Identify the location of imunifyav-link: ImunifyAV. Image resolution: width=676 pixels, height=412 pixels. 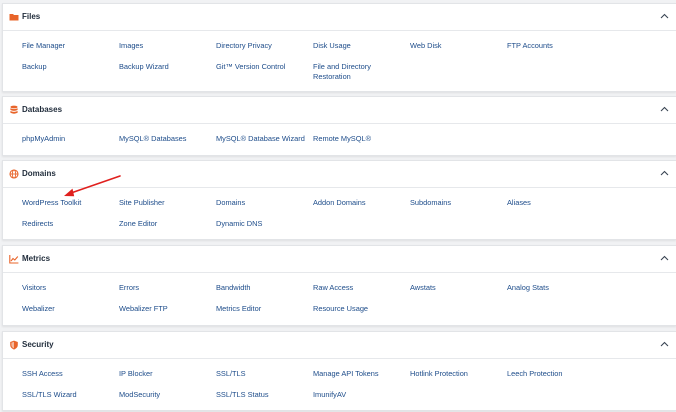
(329, 395).